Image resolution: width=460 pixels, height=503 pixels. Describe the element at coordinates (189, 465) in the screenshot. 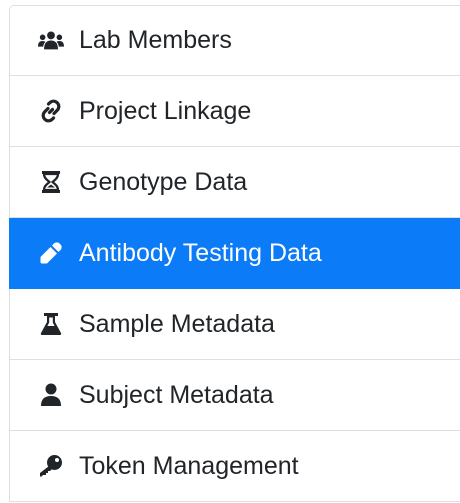

I see `nav-item-label: Token Management` at that location.